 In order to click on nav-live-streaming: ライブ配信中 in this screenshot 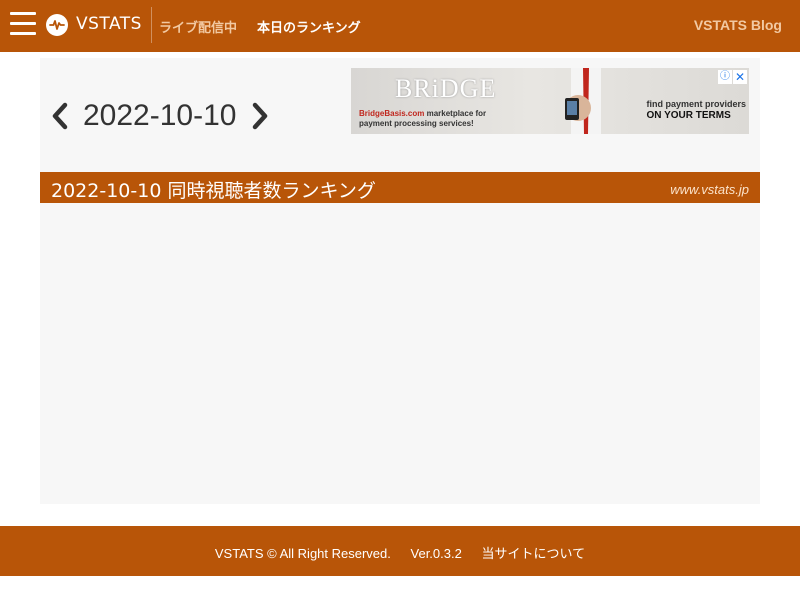, I will do `click(198, 26)`.